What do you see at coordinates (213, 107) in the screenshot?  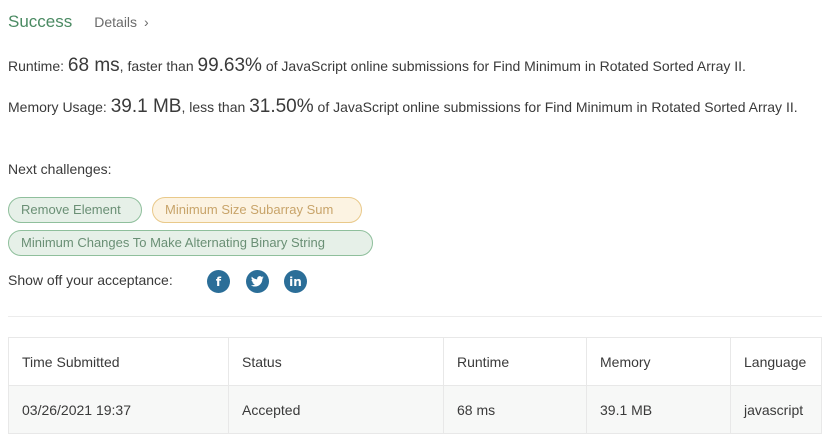 I see `memory-compare: , less than` at bounding box center [213, 107].